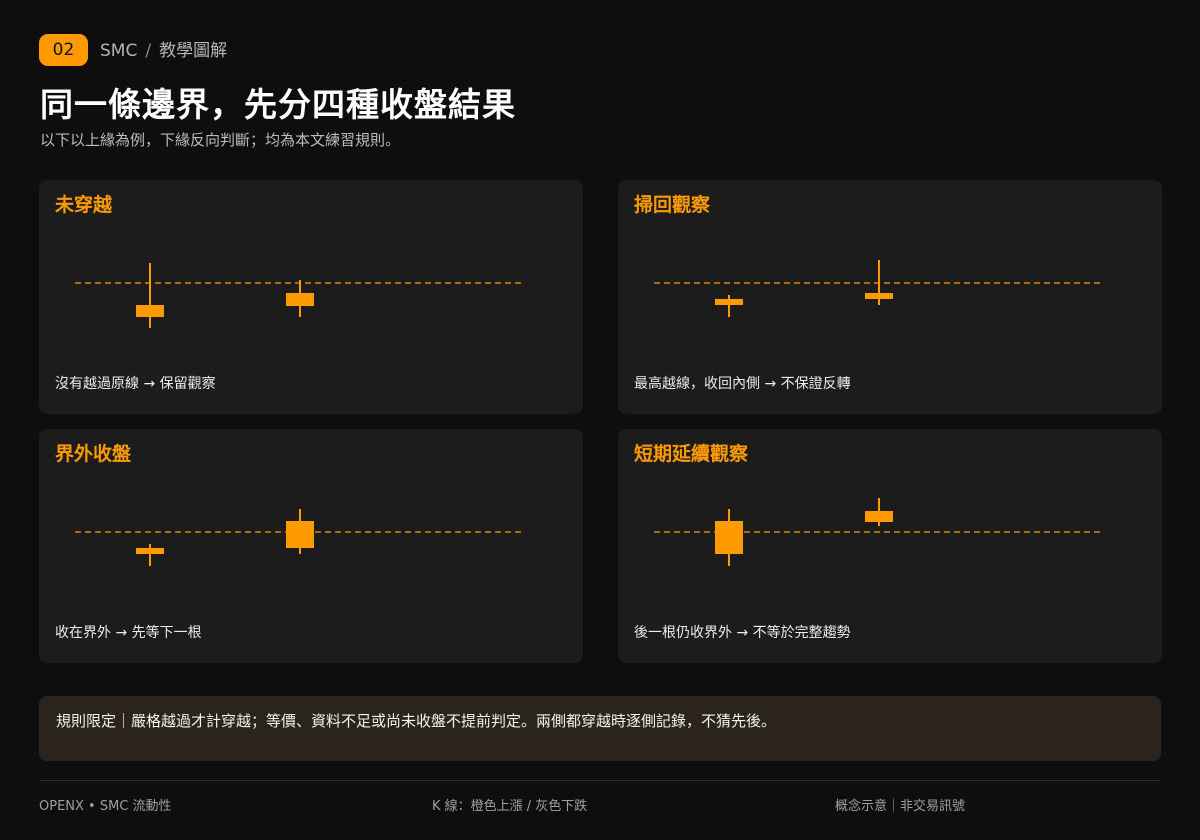 The height and width of the screenshot is (840, 1200). What do you see at coordinates (128, 633) in the screenshot?
I see `card-caption: 收在界外 → 先等下一根` at bounding box center [128, 633].